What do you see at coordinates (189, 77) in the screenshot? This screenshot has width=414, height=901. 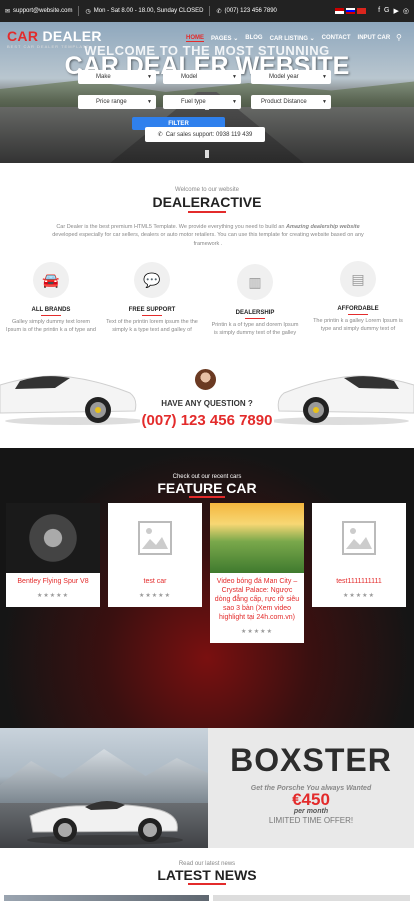 I see `select-label: Model` at bounding box center [189, 77].